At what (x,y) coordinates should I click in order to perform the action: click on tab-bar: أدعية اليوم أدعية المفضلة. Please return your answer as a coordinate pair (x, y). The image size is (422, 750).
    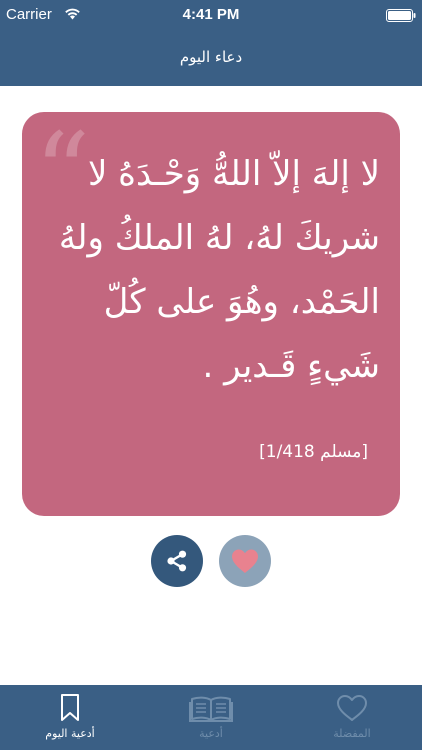
    Looking at the image, I should click on (211, 717).